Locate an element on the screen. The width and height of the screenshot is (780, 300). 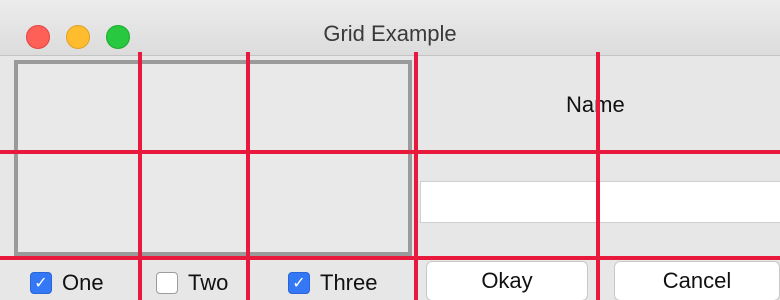
cancel-button: Cancel is located at coordinates (697, 280).